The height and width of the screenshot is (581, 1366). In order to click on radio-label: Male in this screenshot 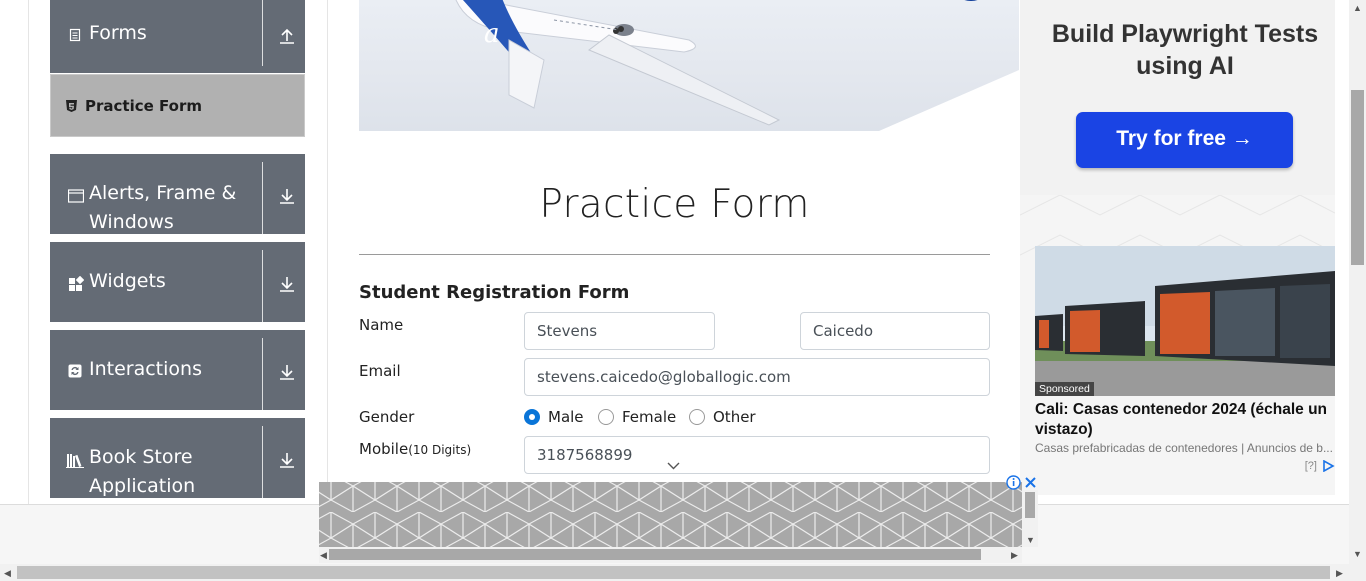, I will do `click(566, 417)`.